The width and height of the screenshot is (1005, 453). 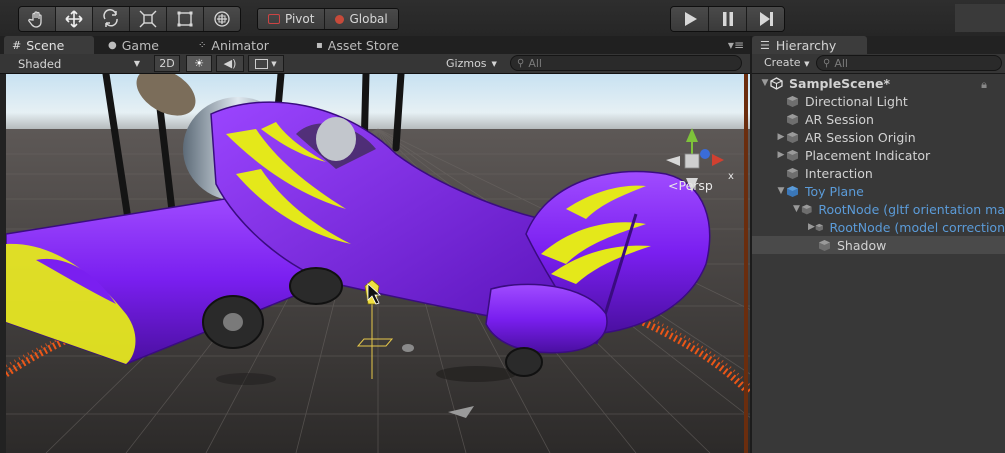 I want to click on hierarchy-row: ▶ RootNode (model correction, so click(x=878, y=227).